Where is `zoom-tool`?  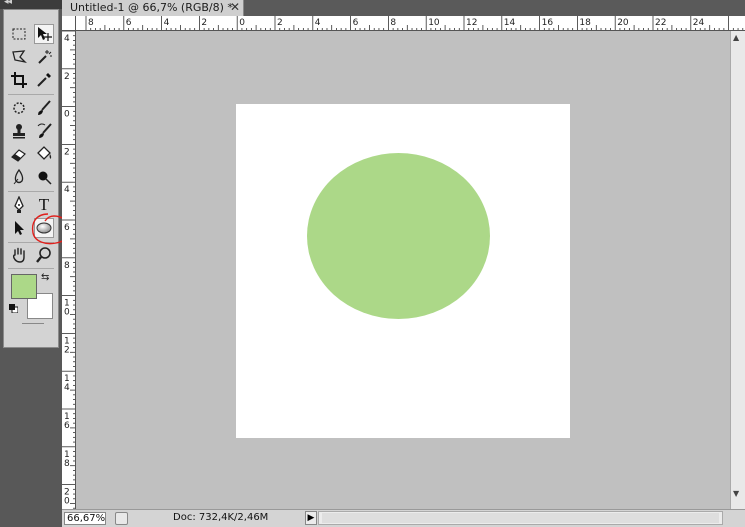
zoom-tool is located at coordinates (44, 255).